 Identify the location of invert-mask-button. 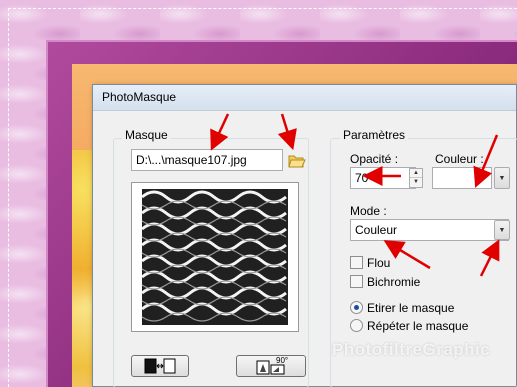
(160, 366).